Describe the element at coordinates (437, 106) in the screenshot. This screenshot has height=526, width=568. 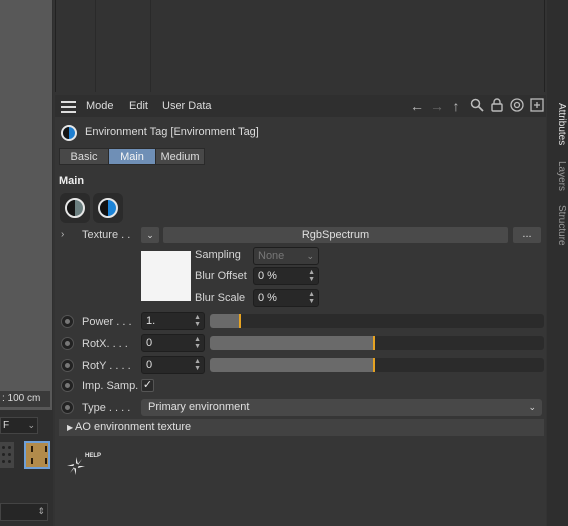
I see `arrow-right-icon: →` at that location.